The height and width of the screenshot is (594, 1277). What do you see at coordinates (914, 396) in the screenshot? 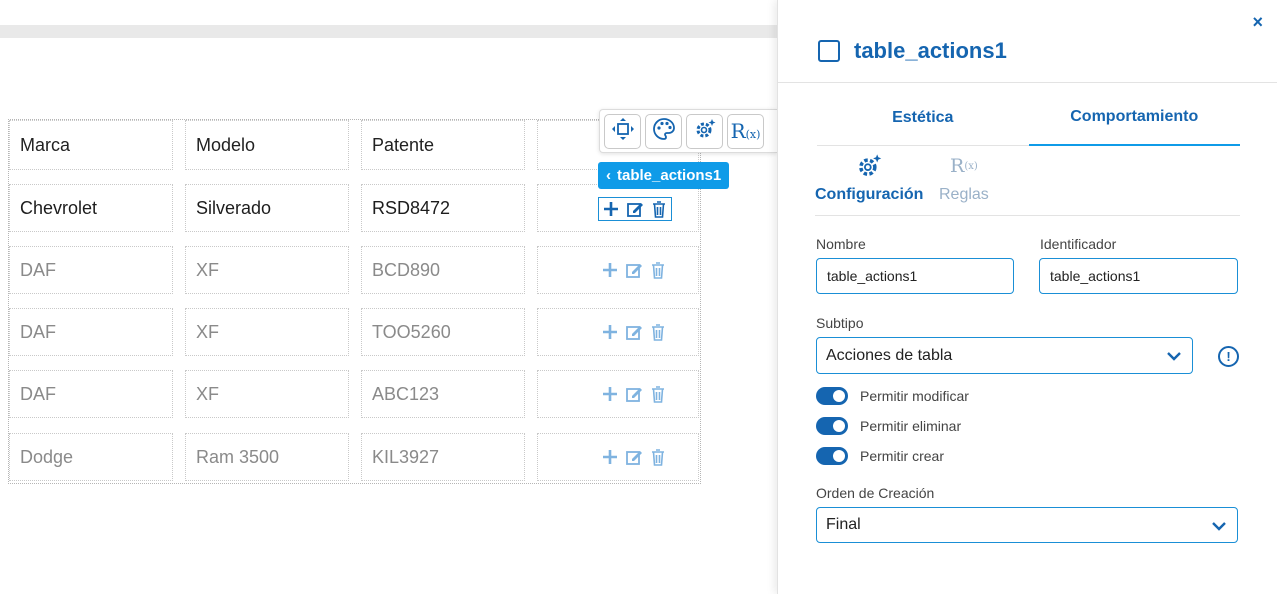
I see `toggle-label: Permitir modificar` at bounding box center [914, 396].